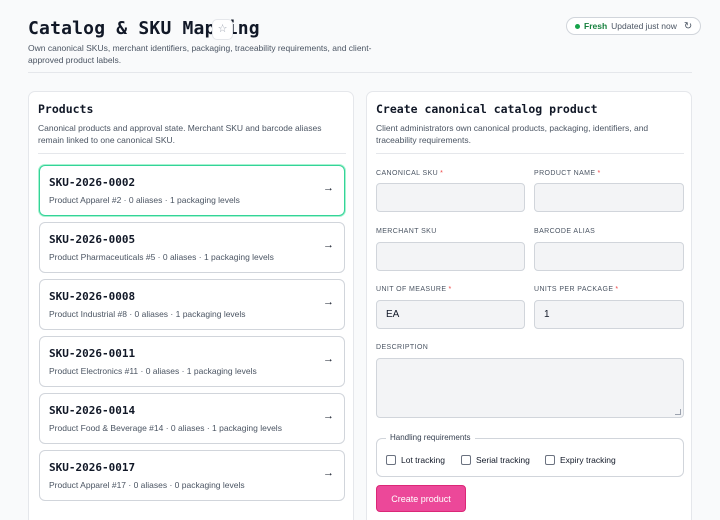 The image size is (720, 520). Describe the element at coordinates (92, 410) in the screenshot. I see `product-sku: SKU-2026-0014` at that location.